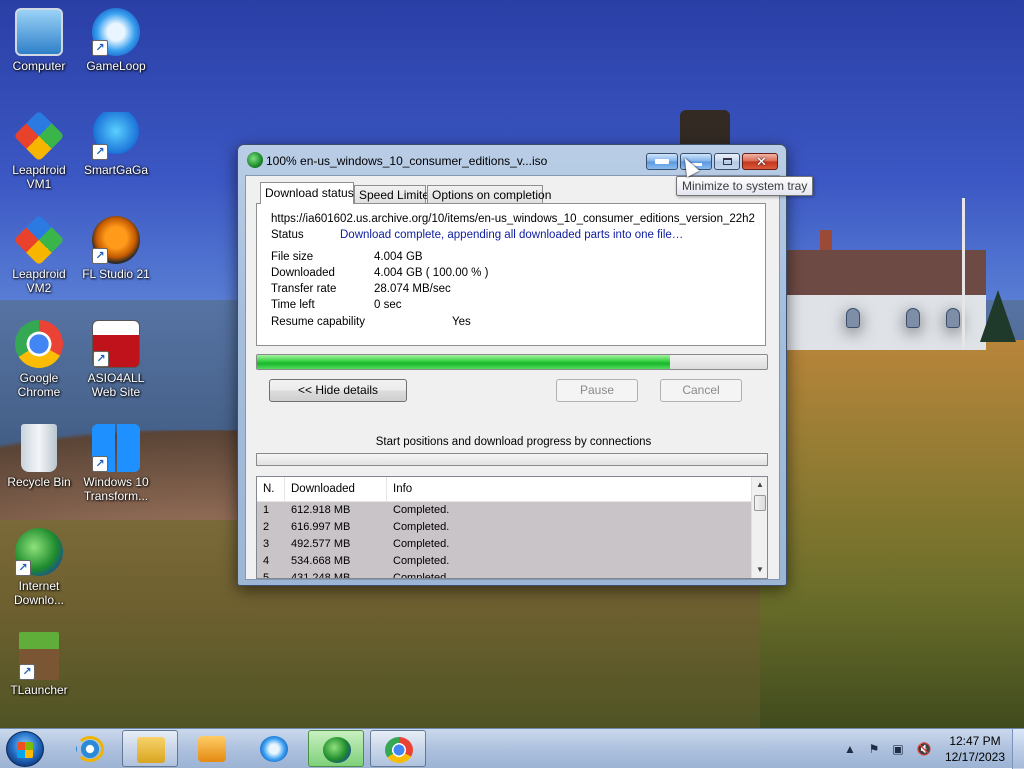 The height and width of the screenshot is (769, 1024). Describe the element at coordinates (975, 749) in the screenshot. I see `taskbar-clock: 12:47 PM 12/17/2023` at that location.